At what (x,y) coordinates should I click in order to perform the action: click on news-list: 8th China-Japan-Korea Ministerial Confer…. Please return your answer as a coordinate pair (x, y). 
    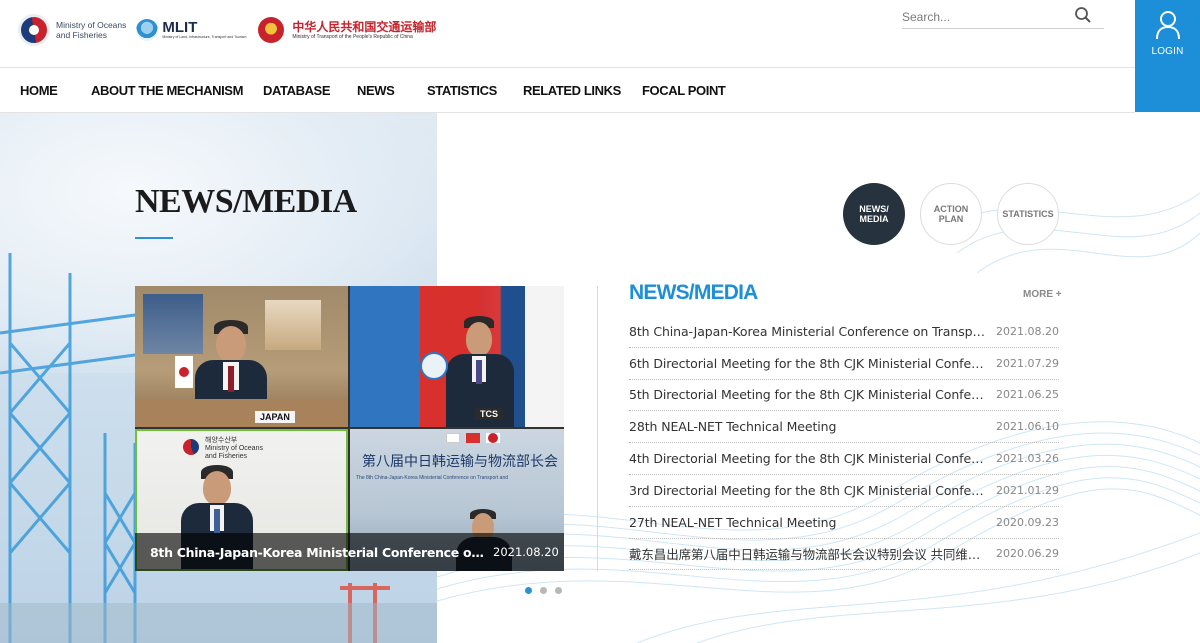
    Looking at the image, I should click on (844, 443).